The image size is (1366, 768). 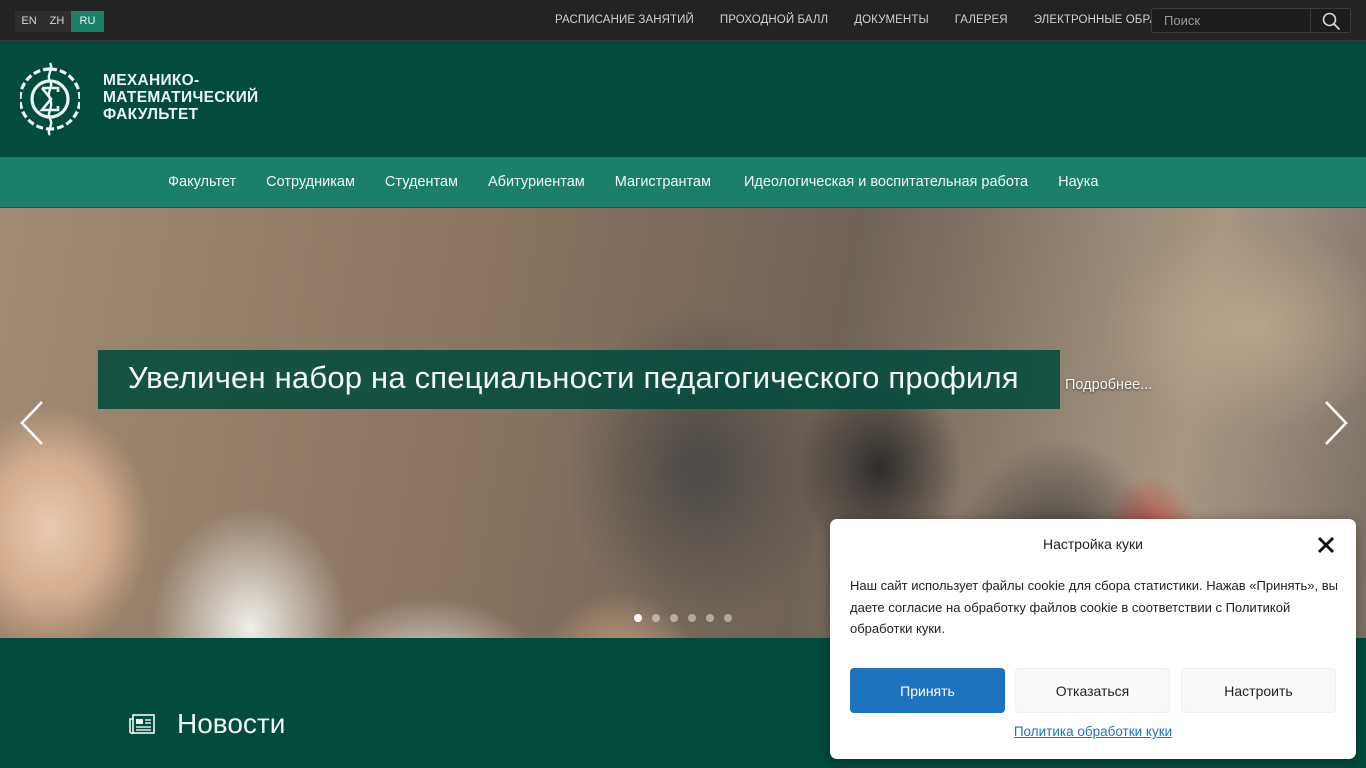 What do you see at coordinates (87, 21) in the screenshot?
I see `lang-ru: RU` at bounding box center [87, 21].